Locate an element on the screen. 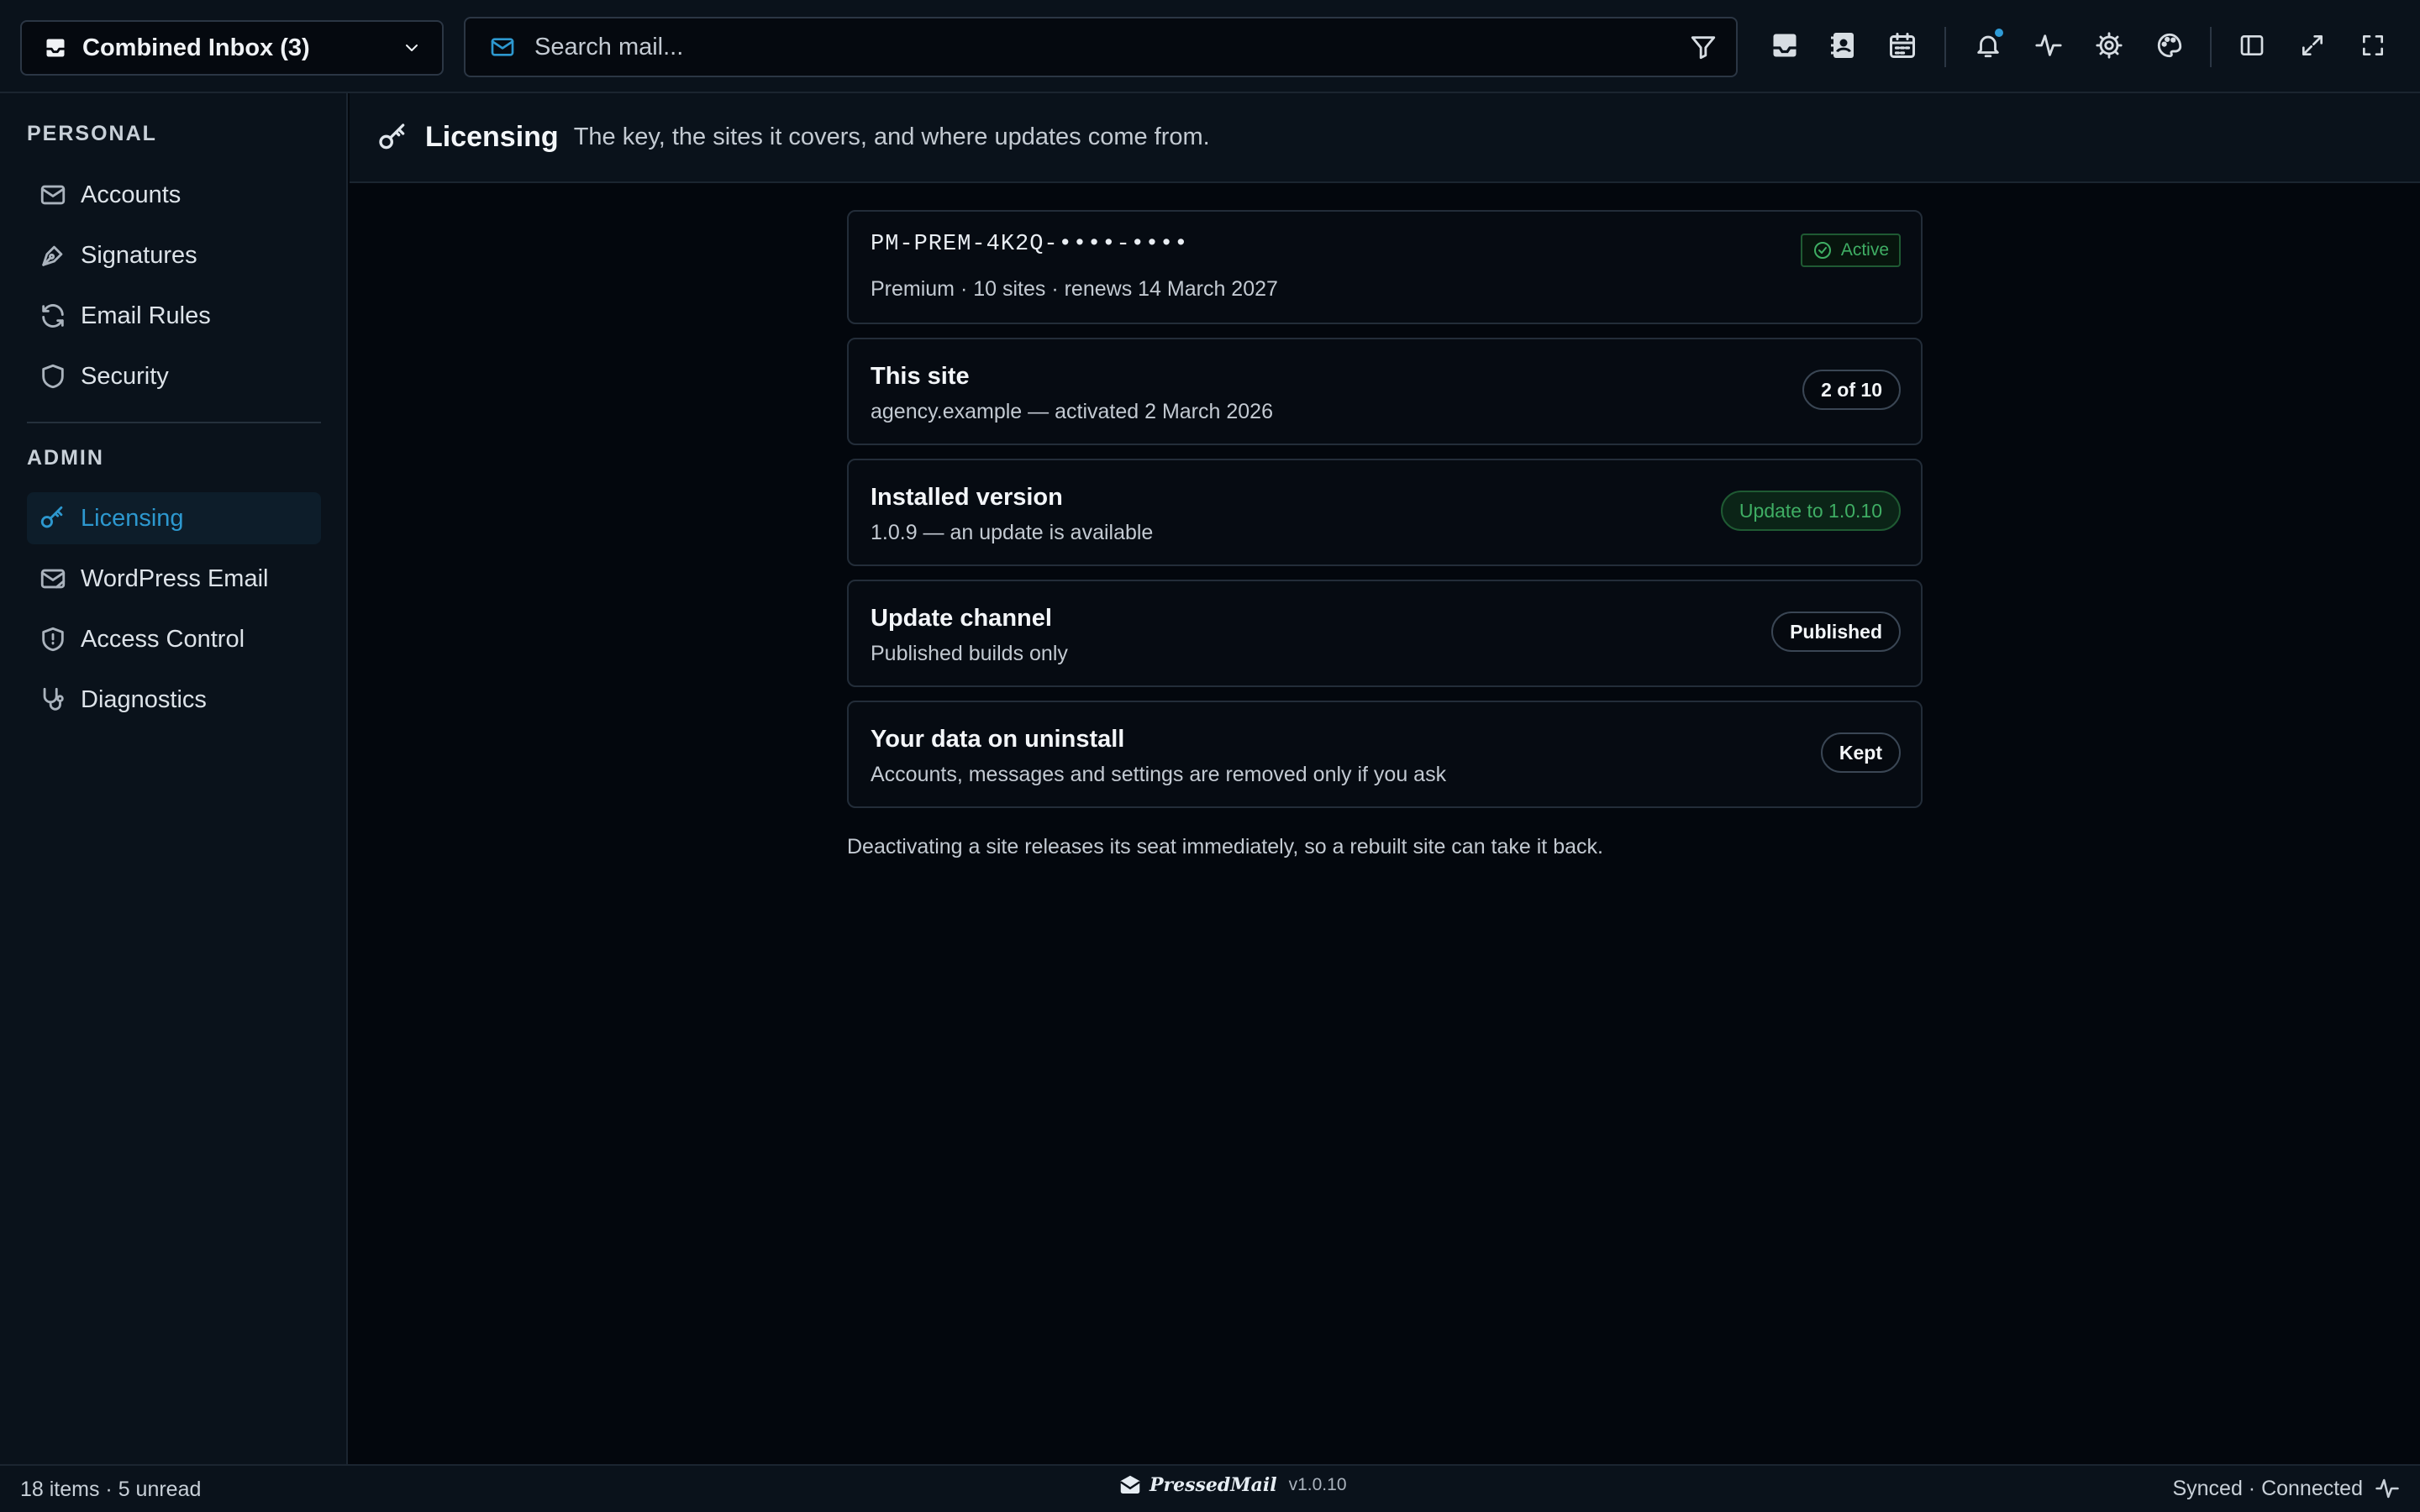  uninstall-data-pill: Kept is located at coordinates (1861, 752).